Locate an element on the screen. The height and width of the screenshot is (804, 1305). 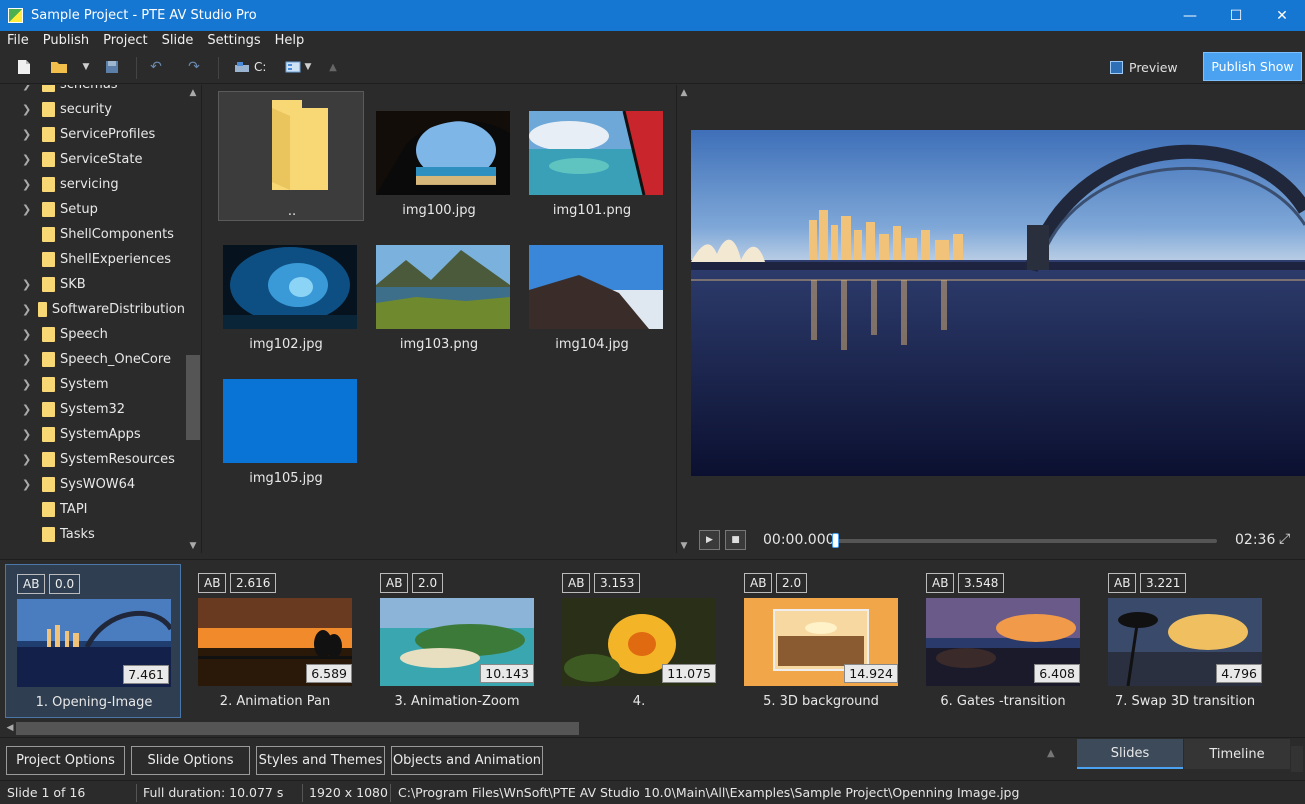
tree-item: ❯ Setup is located at coordinates (92, 209).